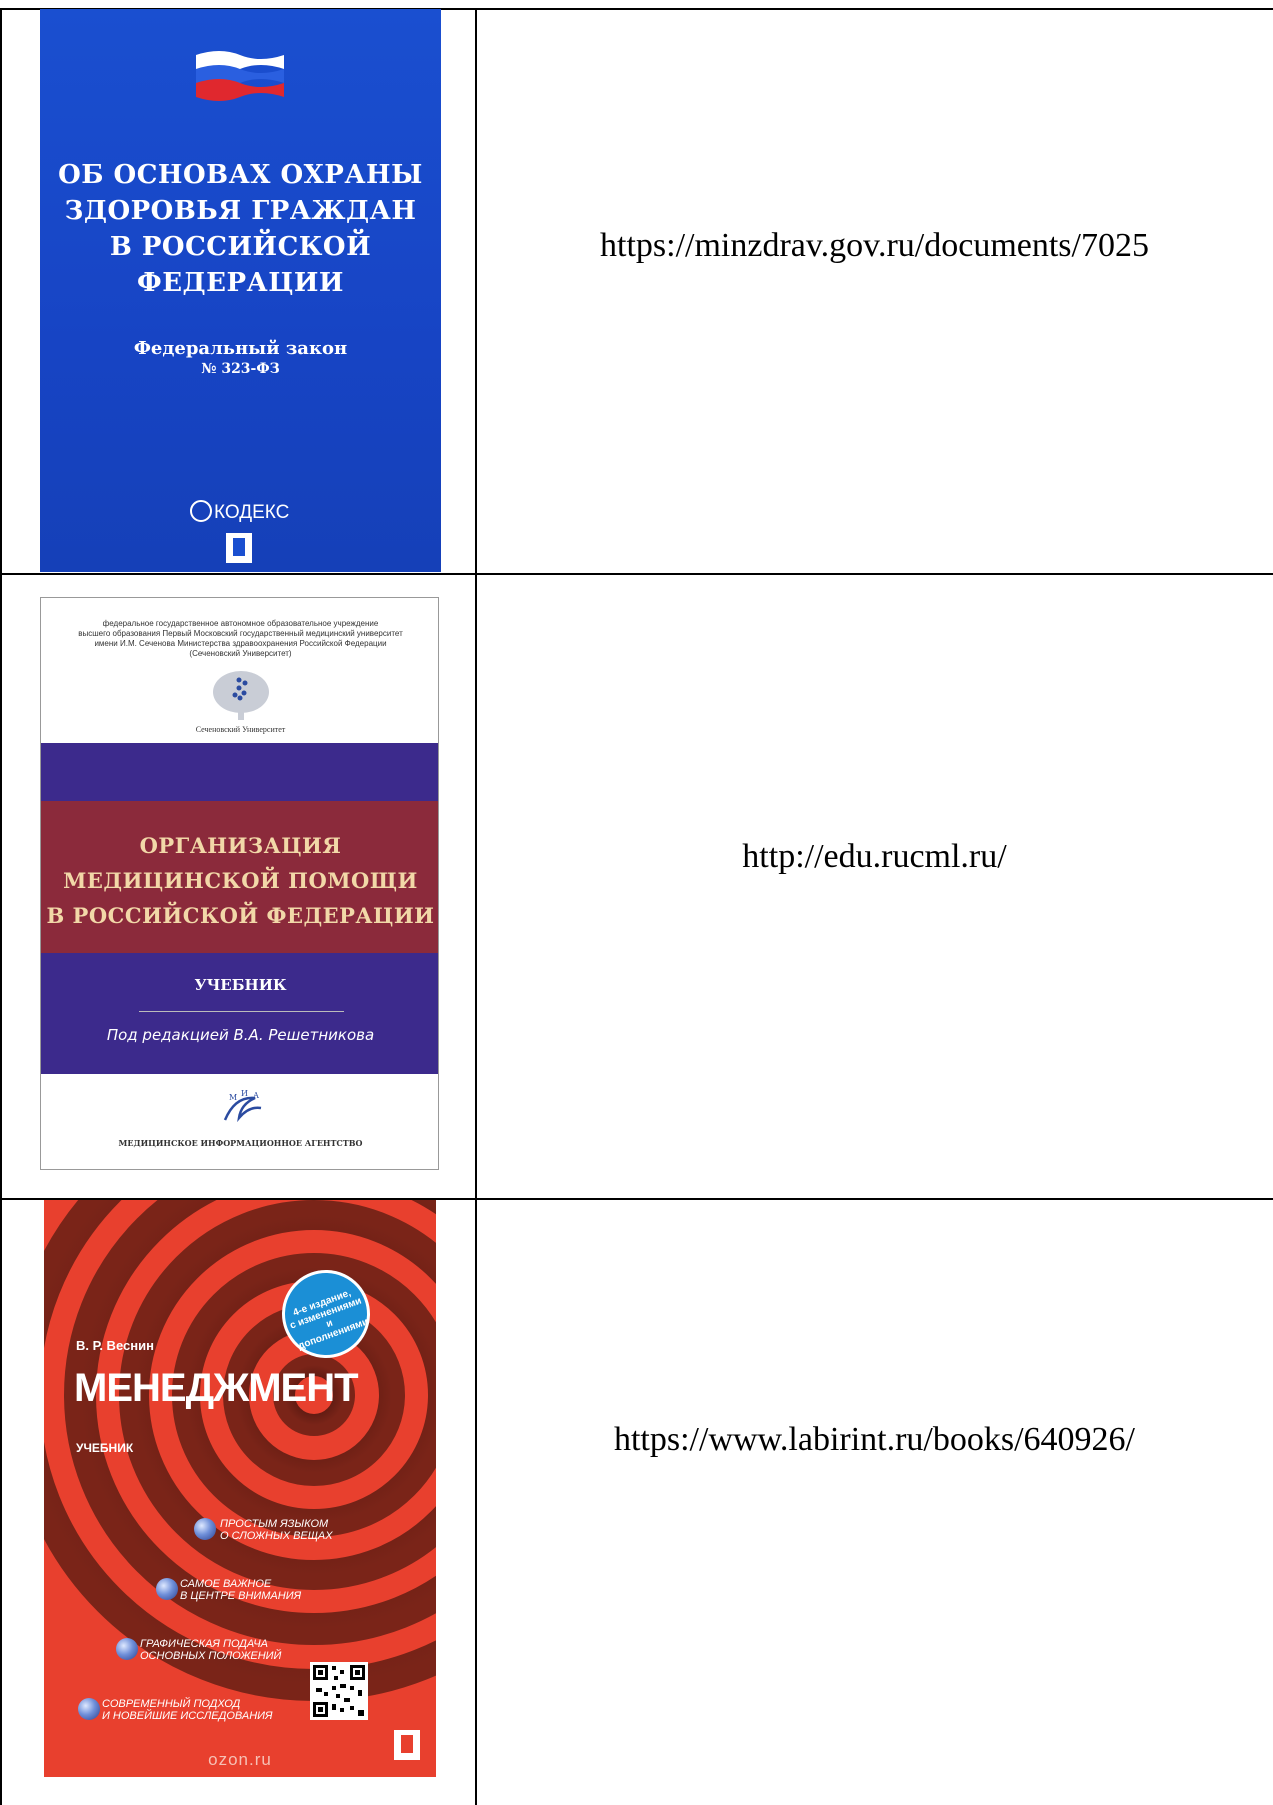  What do you see at coordinates (240, 653) in the screenshot?
I see `institution-line: (Сеченовский Университет)` at bounding box center [240, 653].